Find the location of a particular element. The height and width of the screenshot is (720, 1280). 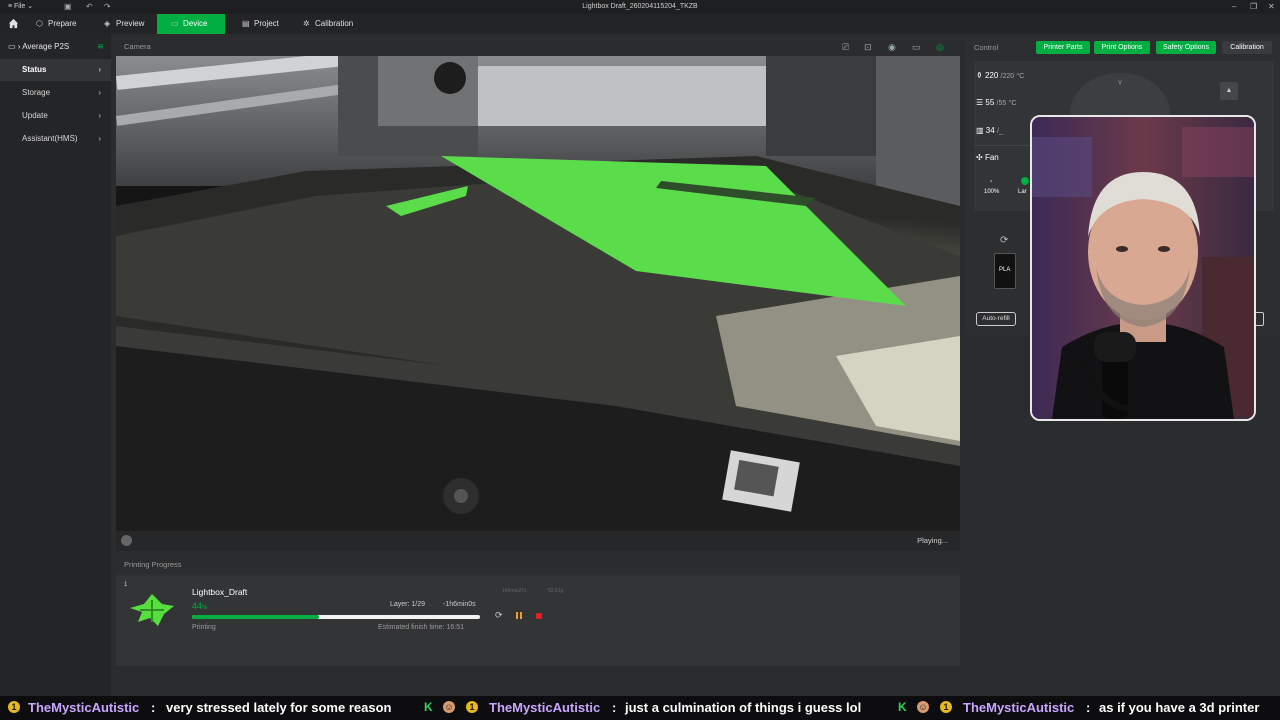

filament-weight: 53.81g is located at coordinates (556, 591).